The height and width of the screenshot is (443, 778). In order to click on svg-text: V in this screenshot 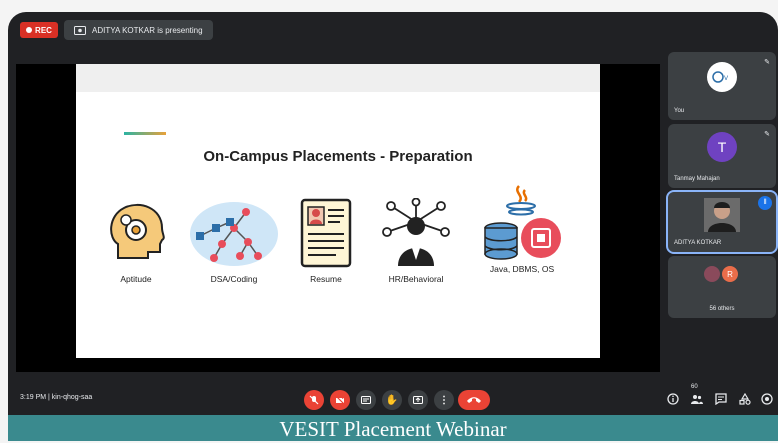, I will do `click(726, 78)`.